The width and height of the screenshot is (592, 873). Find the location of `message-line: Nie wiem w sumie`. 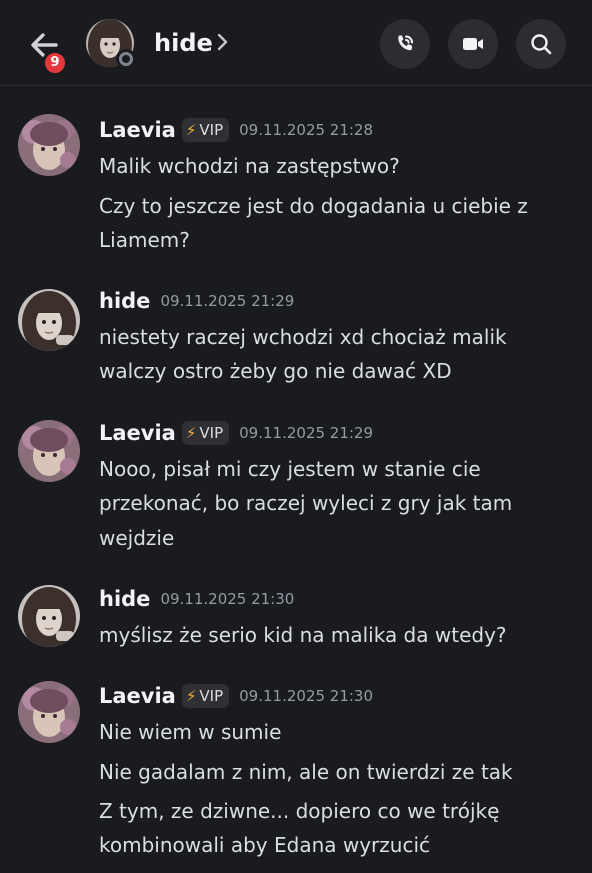

message-line: Nie wiem w sumie is located at coordinates (190, 732).